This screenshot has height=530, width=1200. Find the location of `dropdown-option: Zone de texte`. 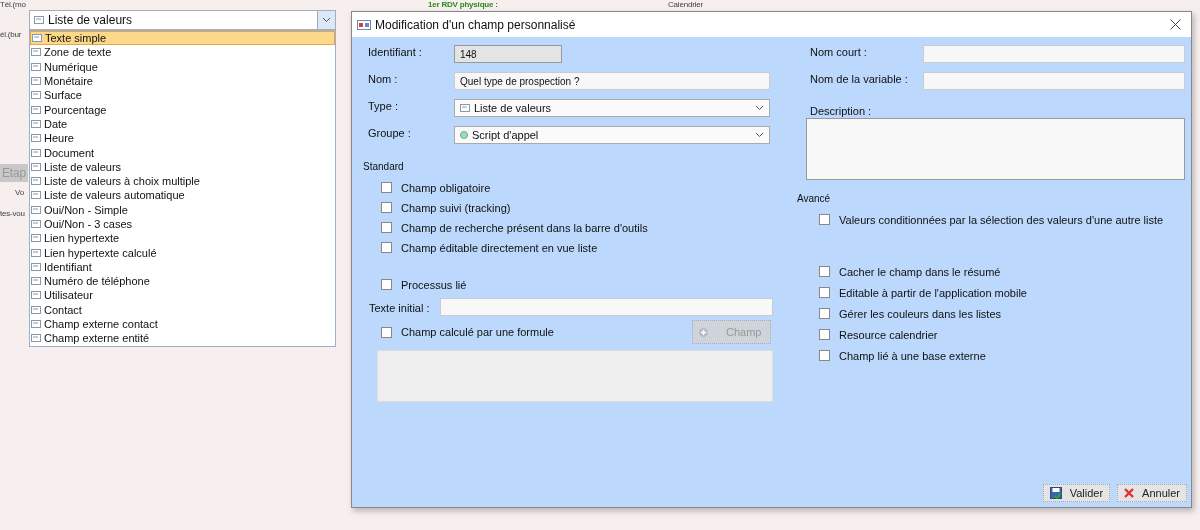

dropdown-option: Zone de texte is located at coordinates (182, 52).